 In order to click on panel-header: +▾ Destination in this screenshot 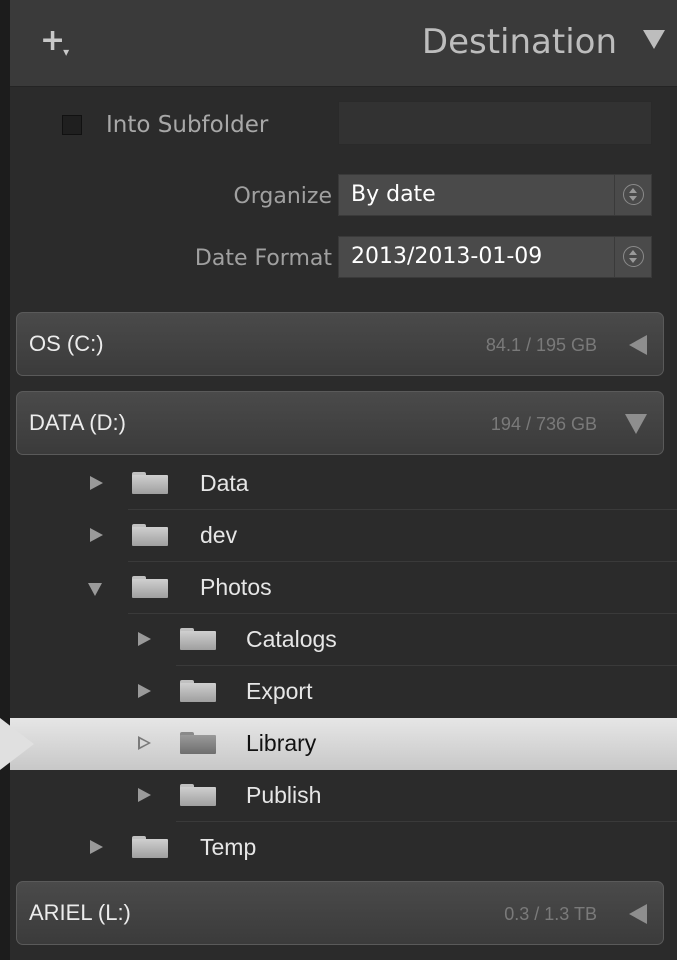, I will do `click(343, 43)`.